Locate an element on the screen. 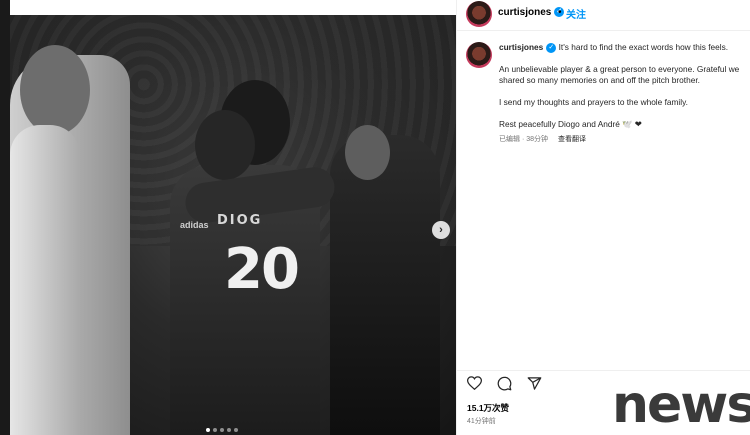  carousel-dots is located at coordinates (222, 430).